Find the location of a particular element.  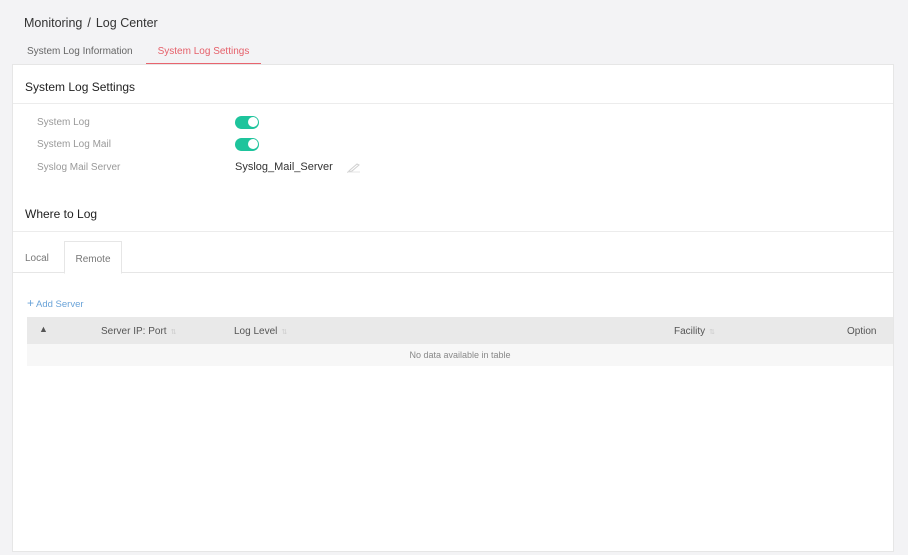

breadcrumb-parent: Monitoring is located at coordinates (53, 23).